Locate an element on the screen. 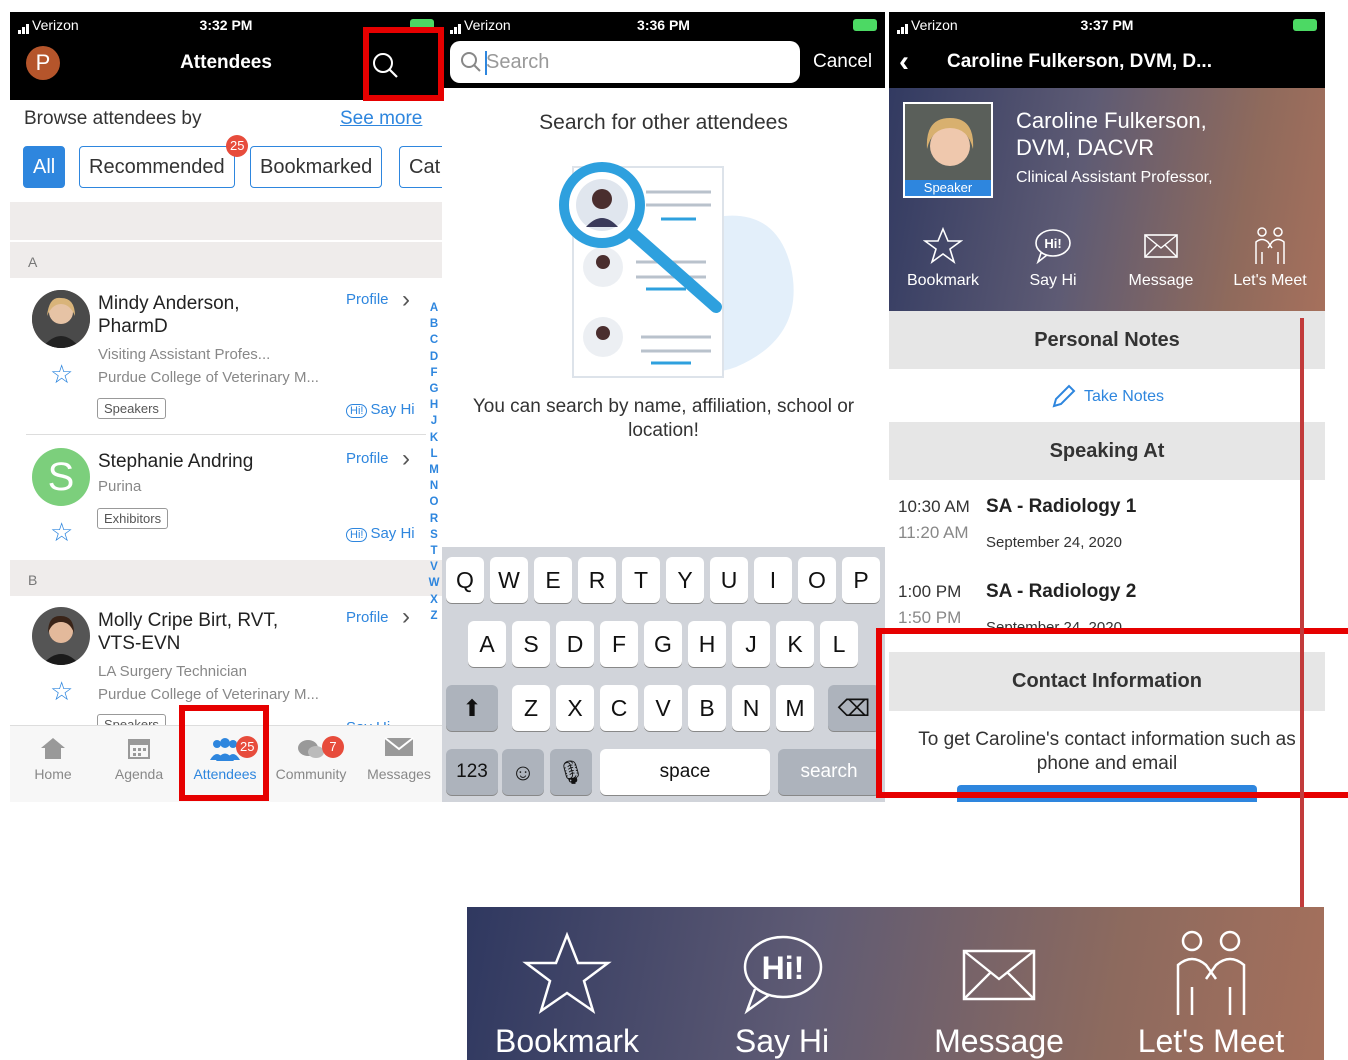 This screenshot has height=1060, width=1348. search-bar-area: Verizon 3:36 PM Search Cancel is located at coordinates (663, 50).